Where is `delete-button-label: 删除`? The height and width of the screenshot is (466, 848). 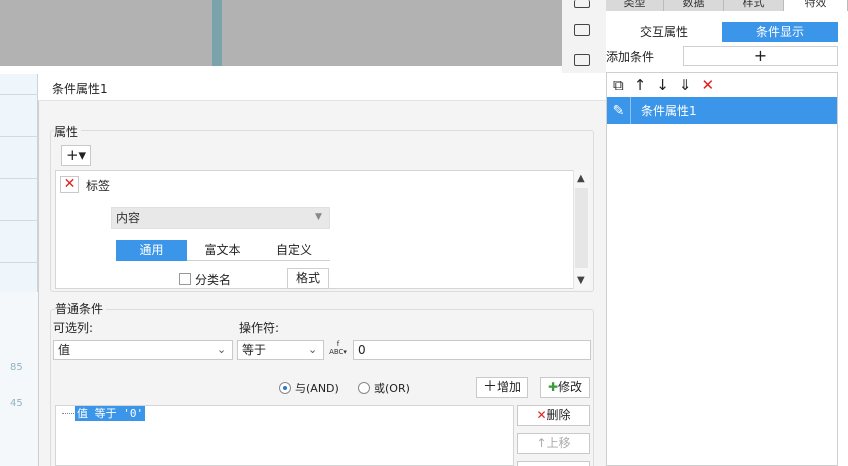
delete-button-label: 删除 is located at coordinates (558, 415).